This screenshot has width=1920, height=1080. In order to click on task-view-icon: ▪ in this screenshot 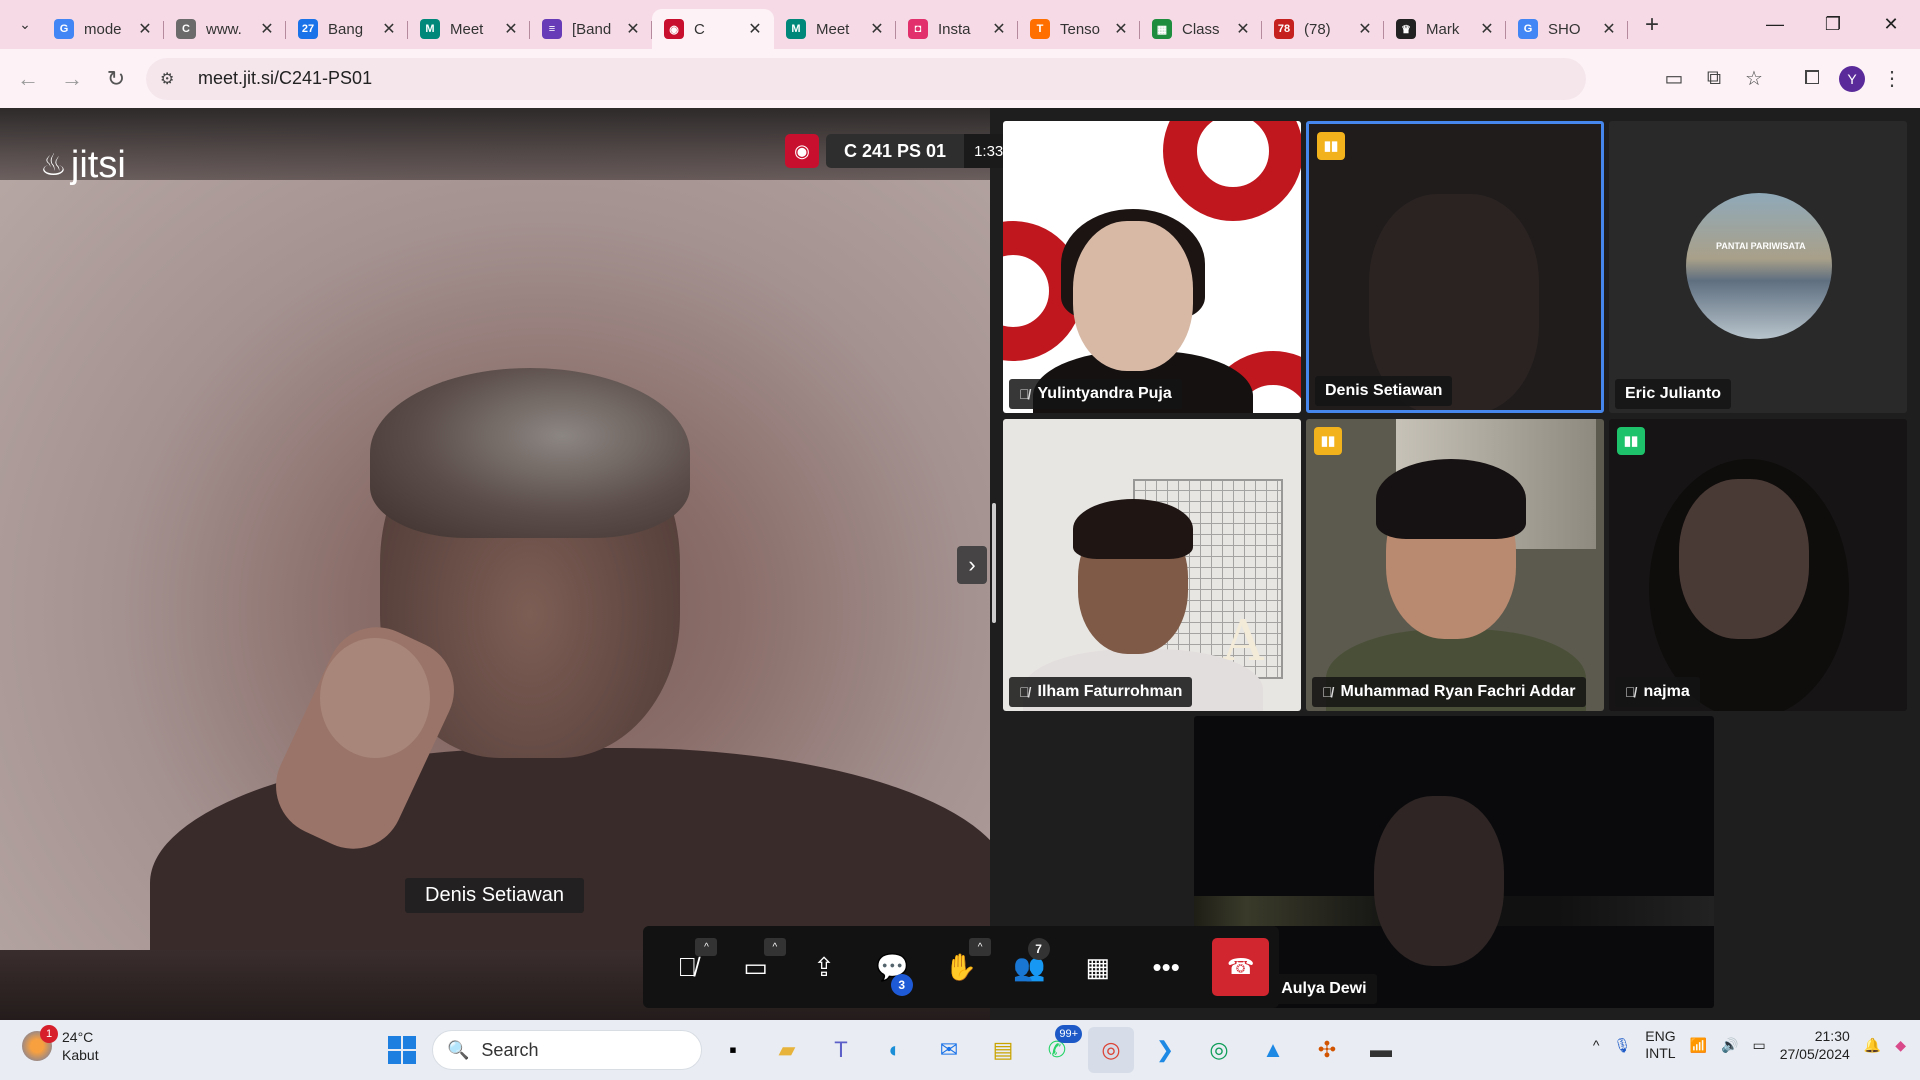, I will do `click(733, 1050)`.